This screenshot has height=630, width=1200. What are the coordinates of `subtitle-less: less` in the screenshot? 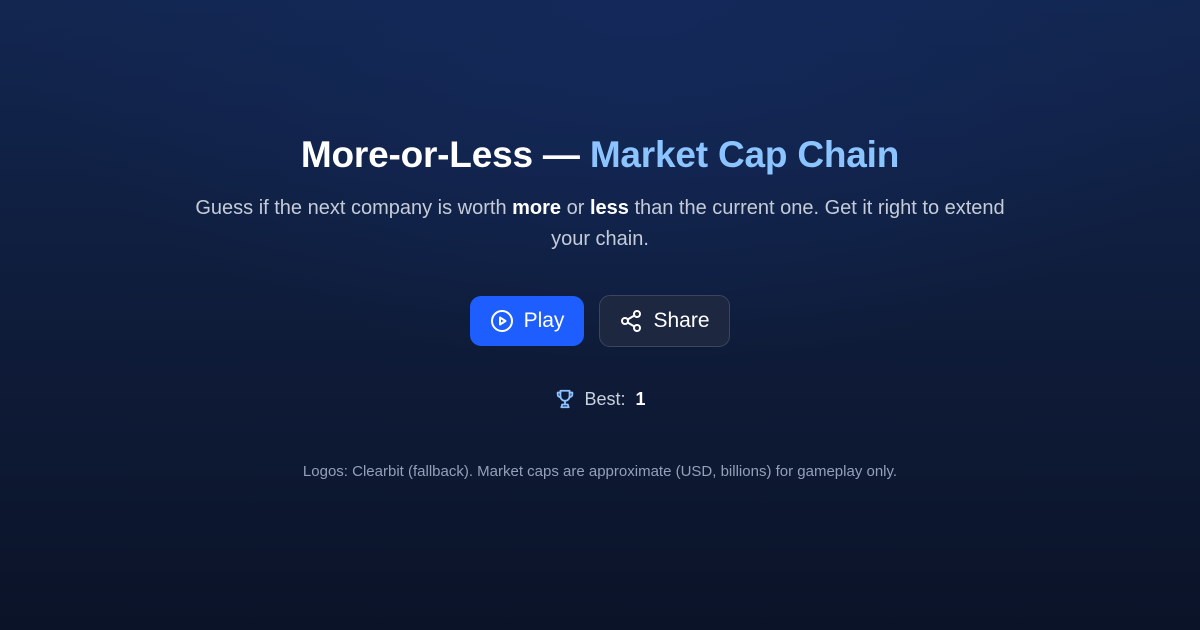 It's located at (609, 208).